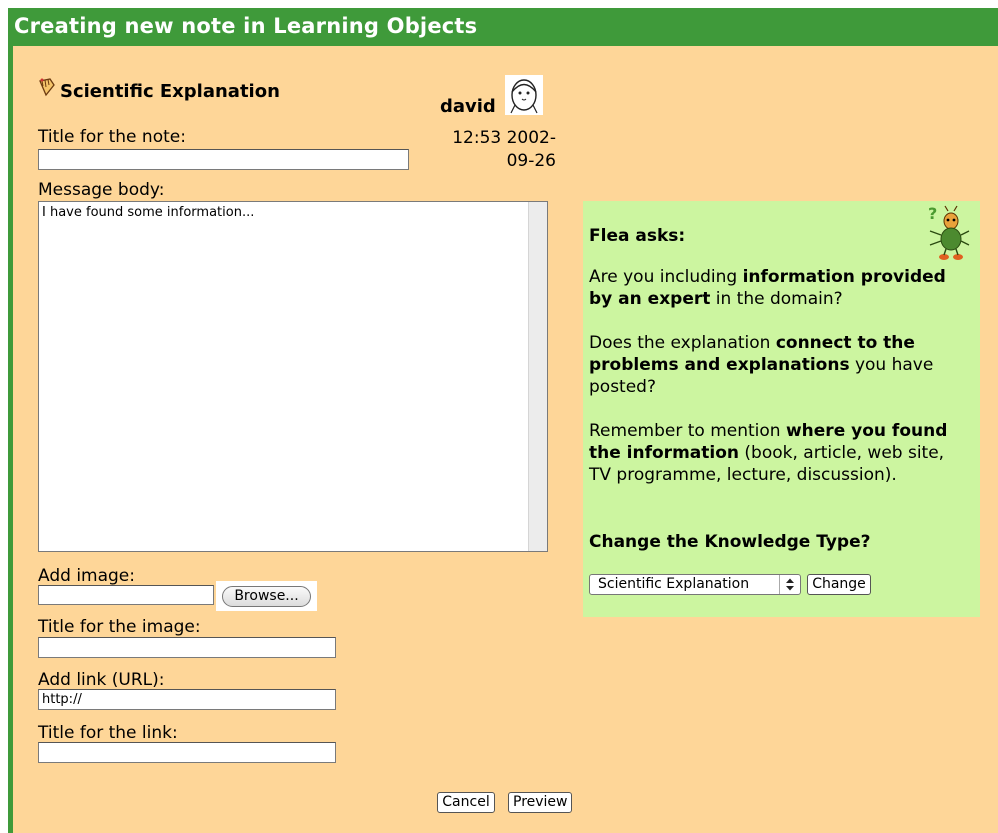 The width and height of the screenshot is (998, 833). Describe the element at coordinates (730, 542) in the screenshot. I see `change-knowledge-type-heading: Change the Knowledge Type?` at that location.